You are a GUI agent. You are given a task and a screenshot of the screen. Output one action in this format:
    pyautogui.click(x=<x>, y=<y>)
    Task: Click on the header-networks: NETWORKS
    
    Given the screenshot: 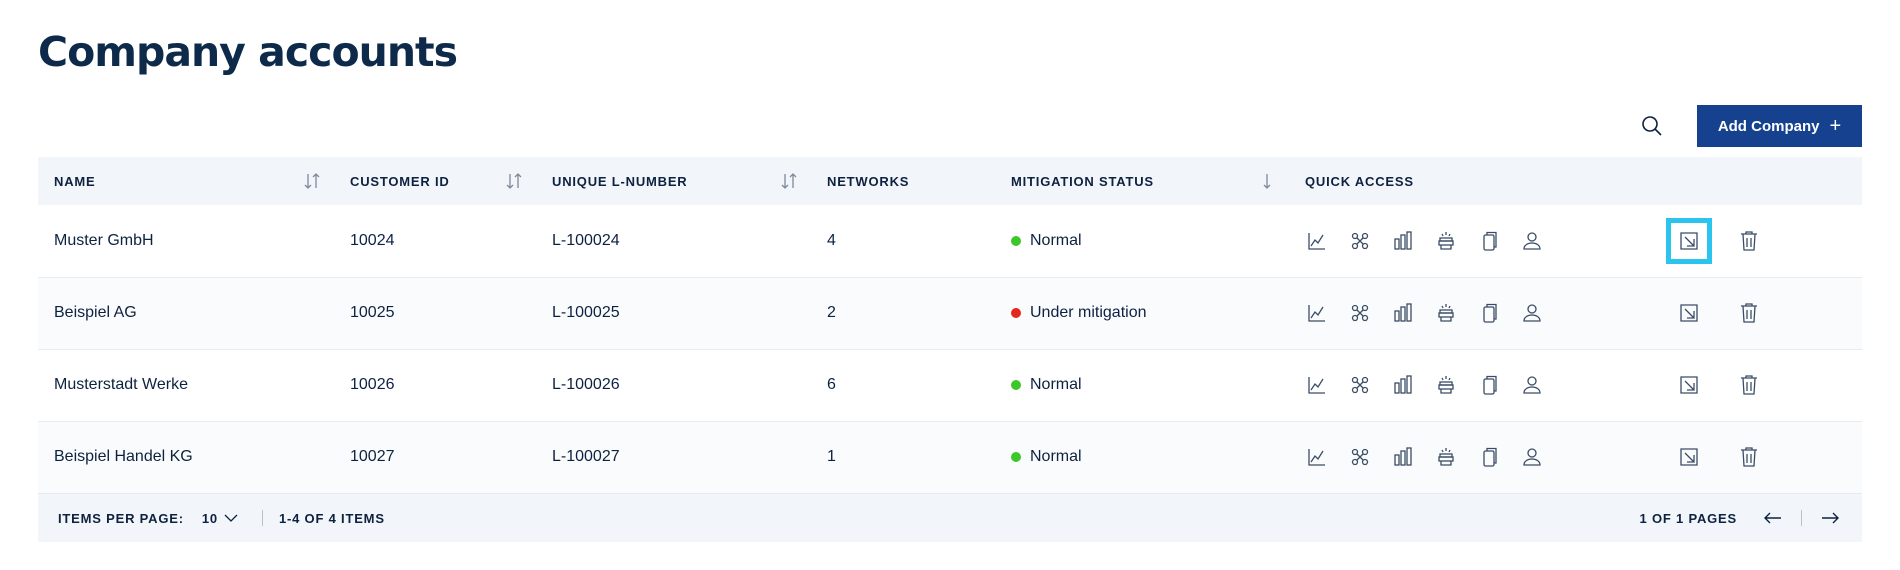 What is the action you would take?
    pyautogui.click(x=903, y=181)
    